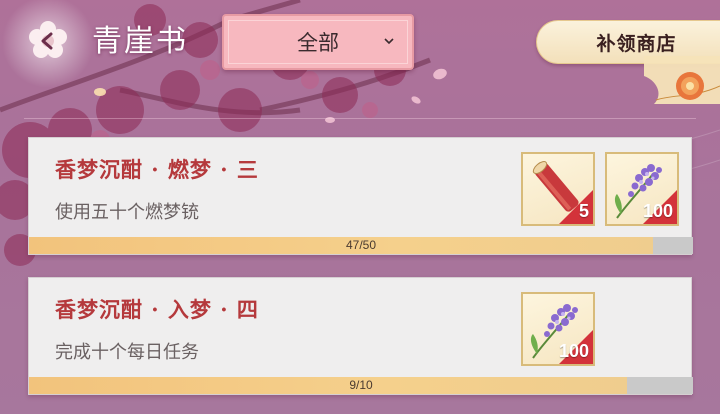 The width and height of the screenshot is (720, 414). I want to click on task-description: 完成十个每日任务, so click(127, 352).